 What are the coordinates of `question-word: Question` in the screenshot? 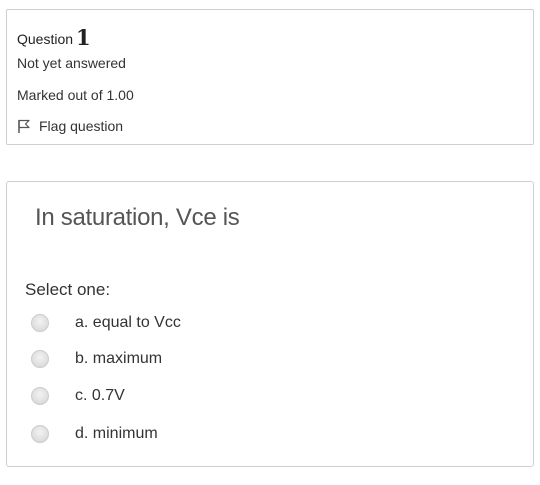 It's located at (45, 39).